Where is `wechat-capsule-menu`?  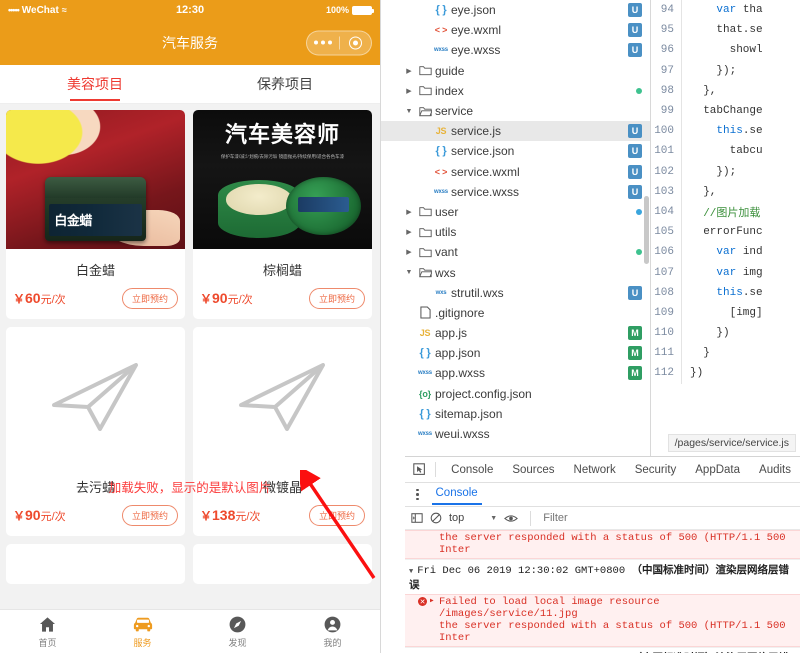
wechat-capsule-menu is located at coordinates (339, 42).